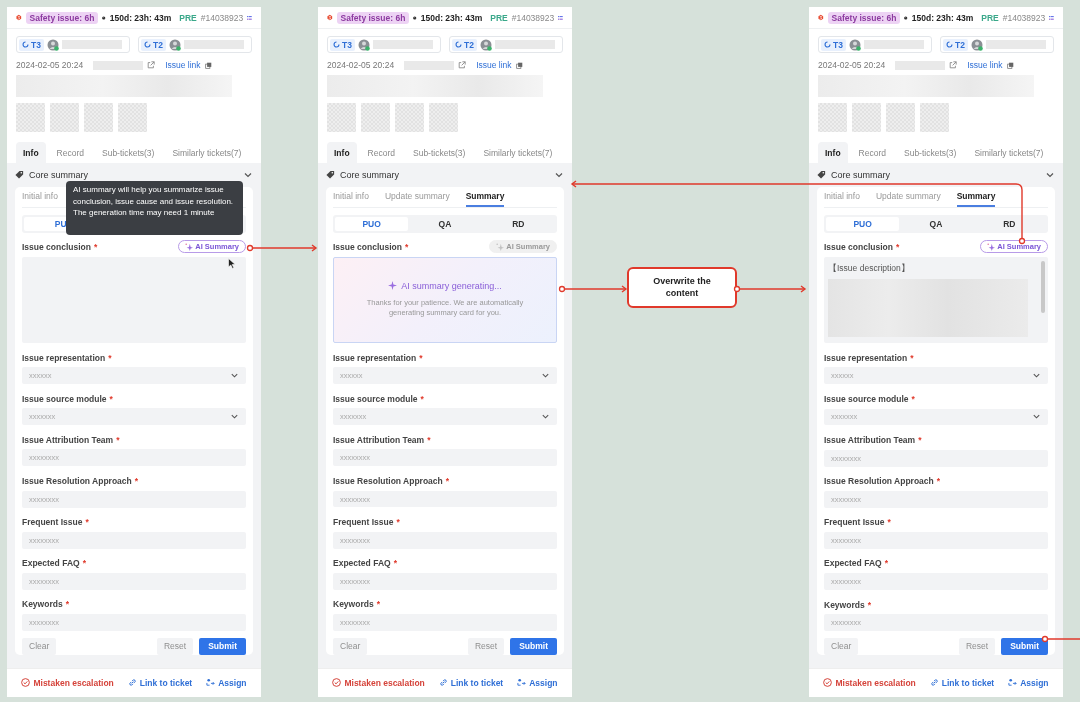  What do you see at coordinates (188, 17) in the screenshot?
I see `environment-tag: PRE` at bounding box center [188, 17].